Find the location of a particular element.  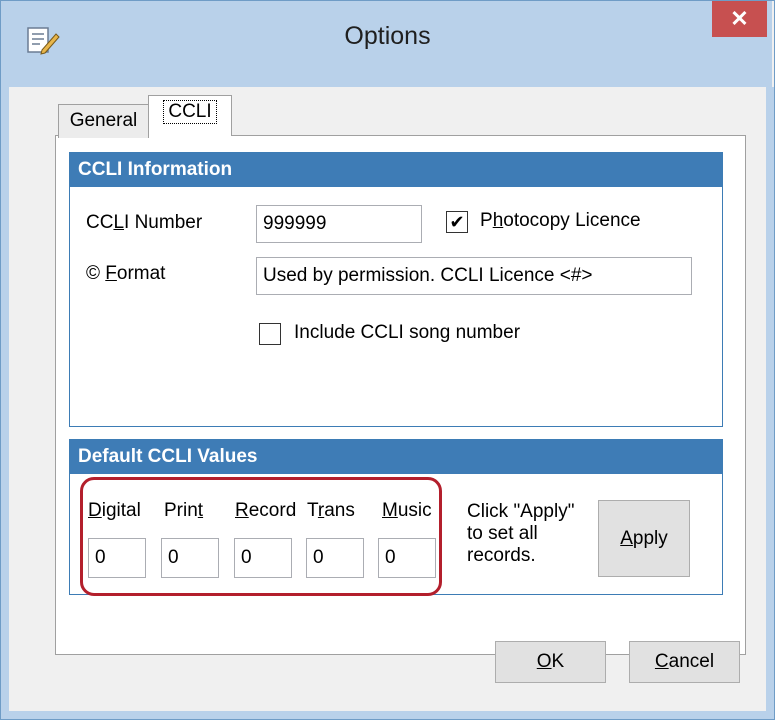

cancel-button: Cancel is located at coordinates (684, 662).